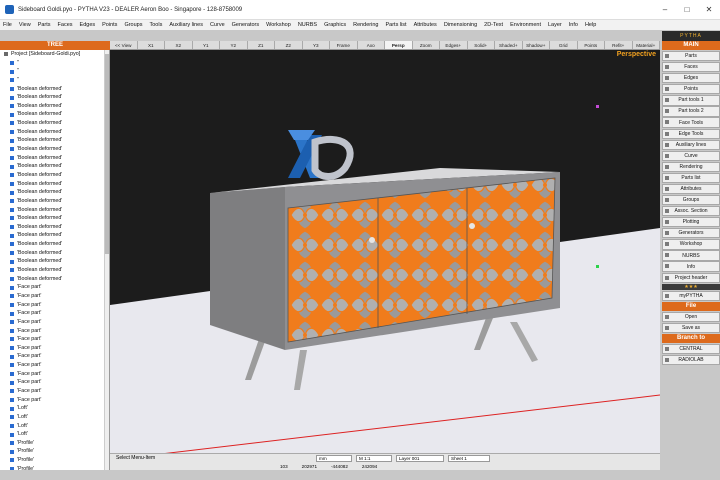 This screenshot has width=720, height=480. I want to click on view-button-grid: Grid, so click(564, 45).